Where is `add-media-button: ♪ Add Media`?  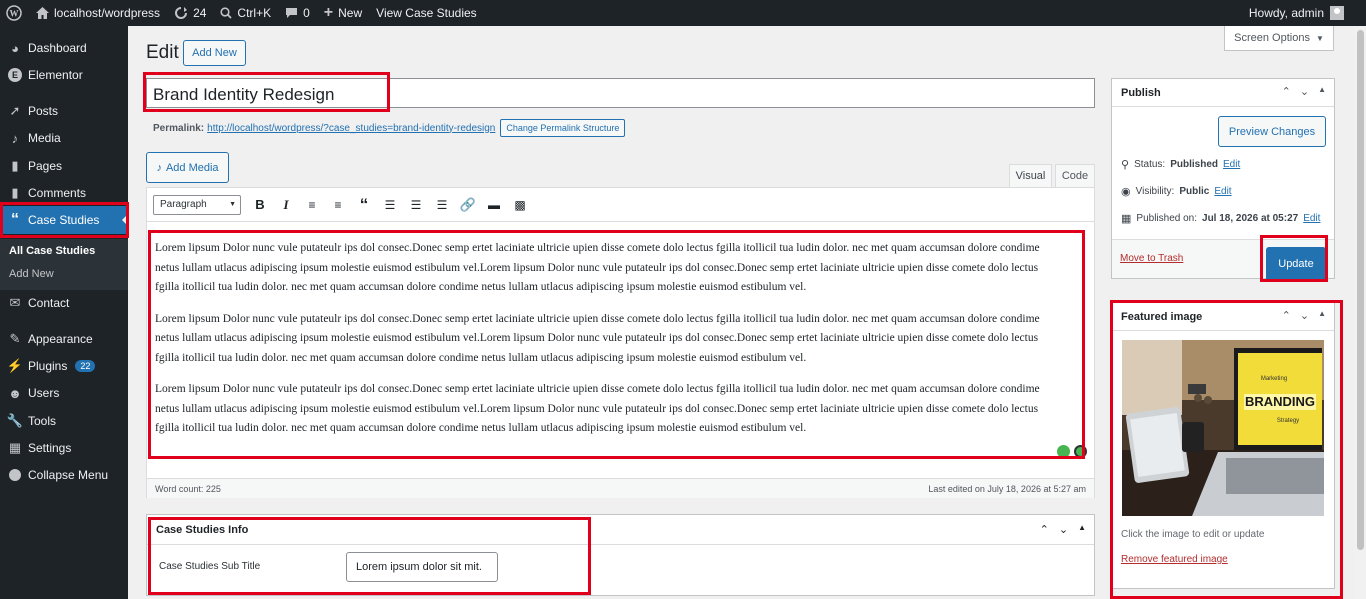
add-media-button: ♪ Add Media is located at coordinates (187, 167).